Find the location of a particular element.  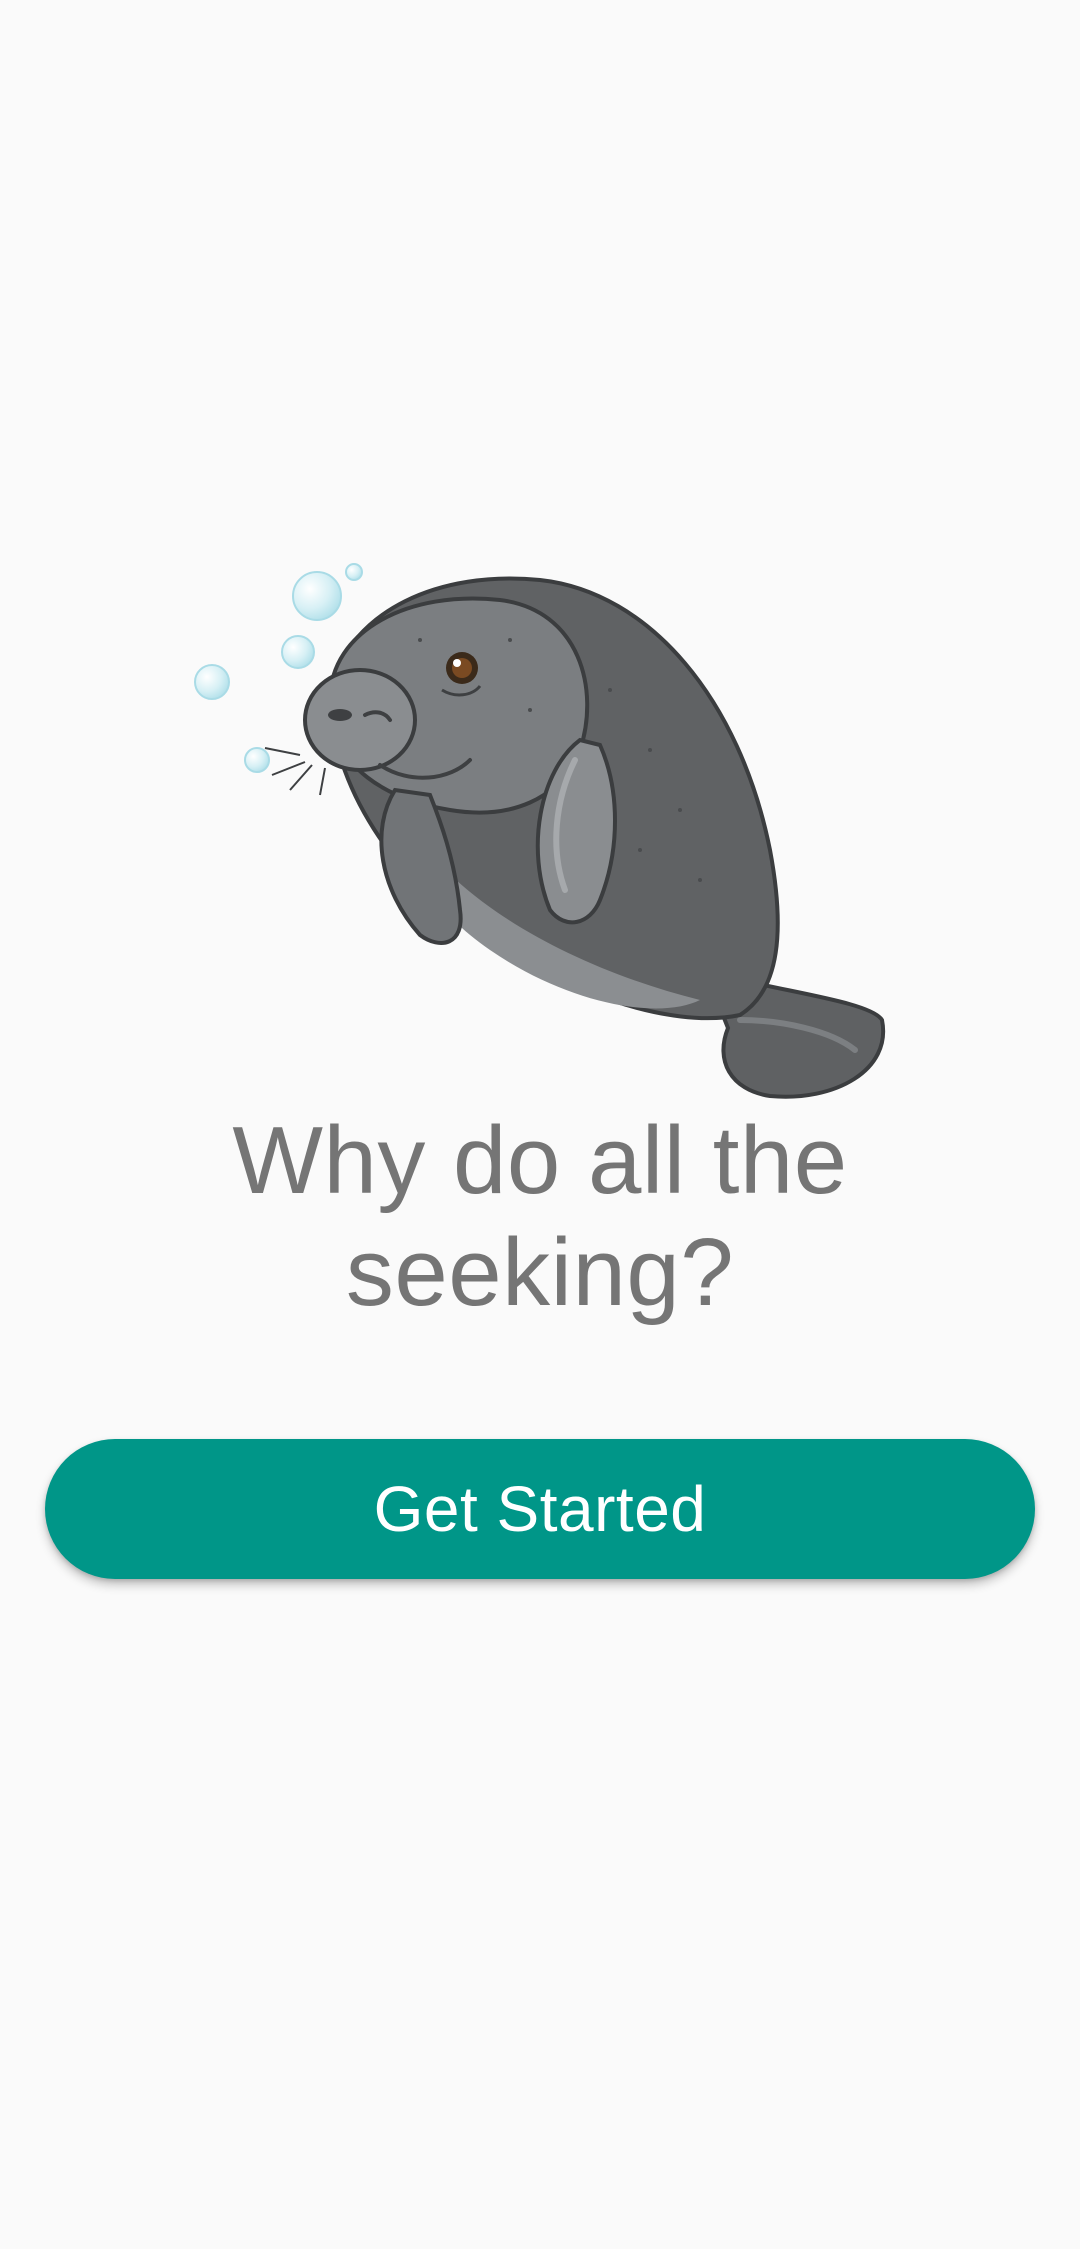

headline-line-2: seeking? is located at coordinates (540, 1272).